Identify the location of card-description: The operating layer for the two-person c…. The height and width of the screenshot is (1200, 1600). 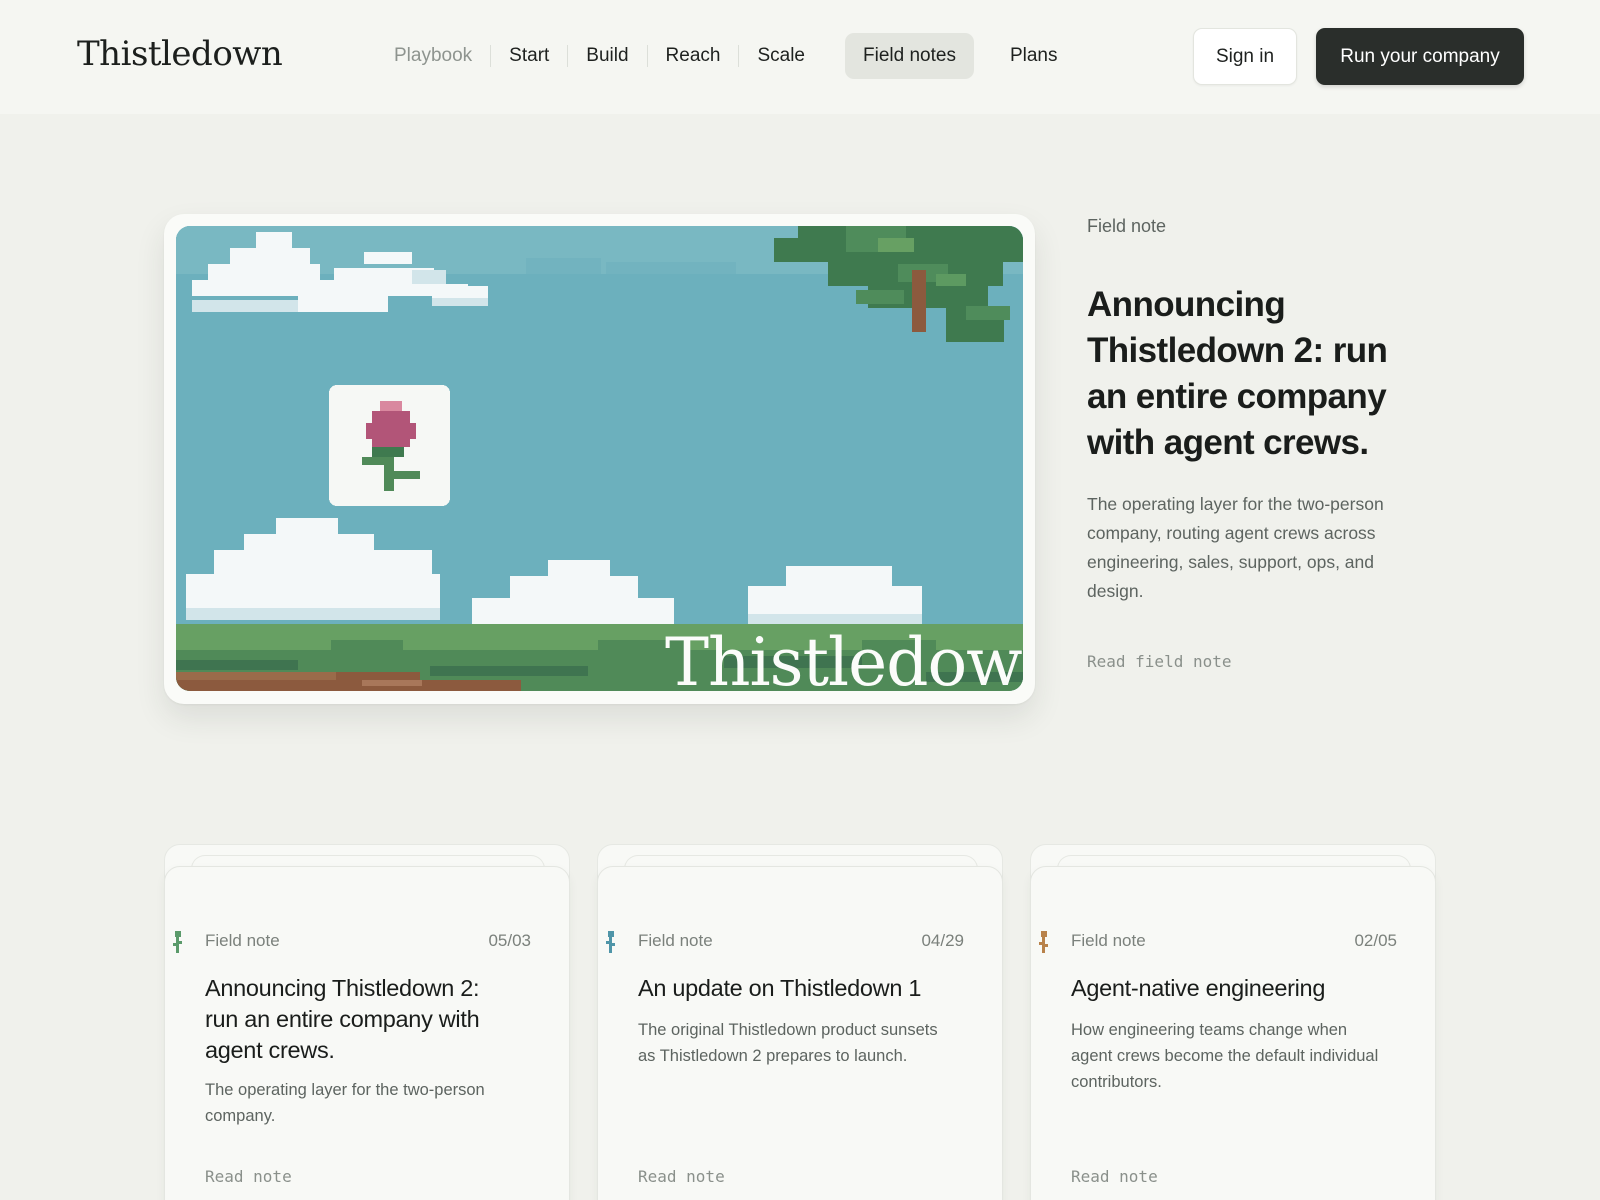
(345, 1103).